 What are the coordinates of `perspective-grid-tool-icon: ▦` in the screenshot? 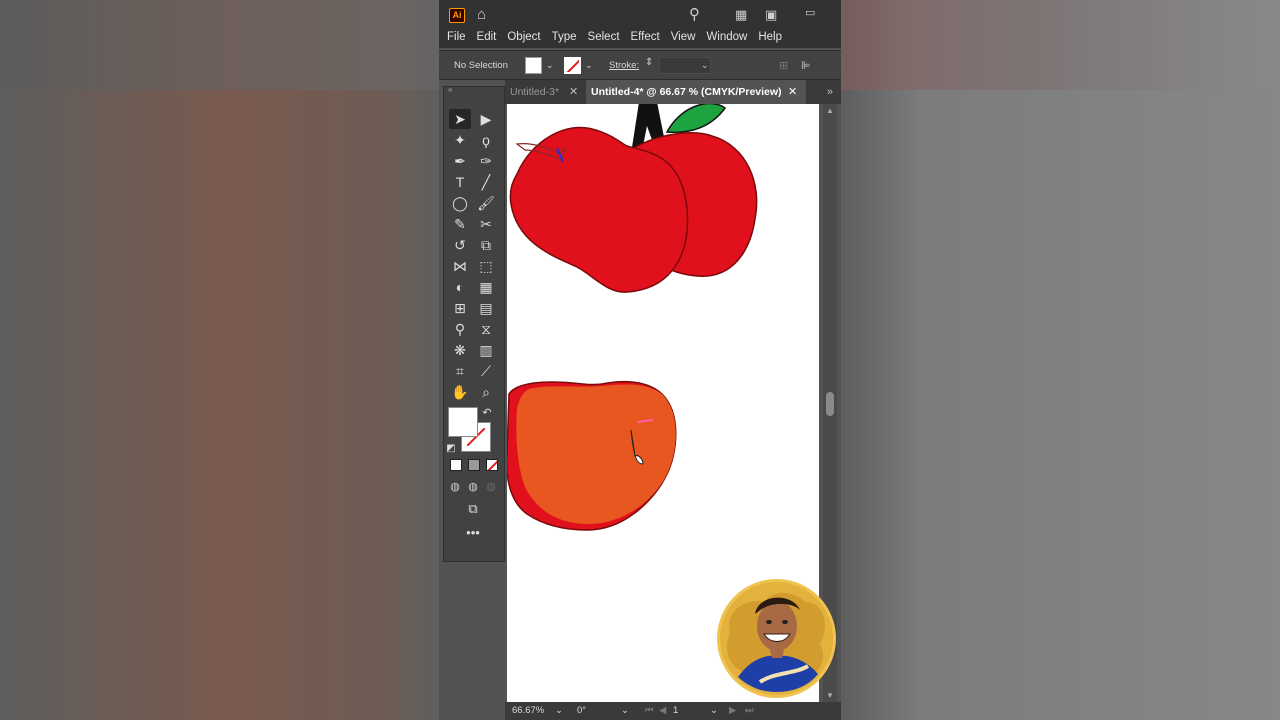 It's located at (486, 287).